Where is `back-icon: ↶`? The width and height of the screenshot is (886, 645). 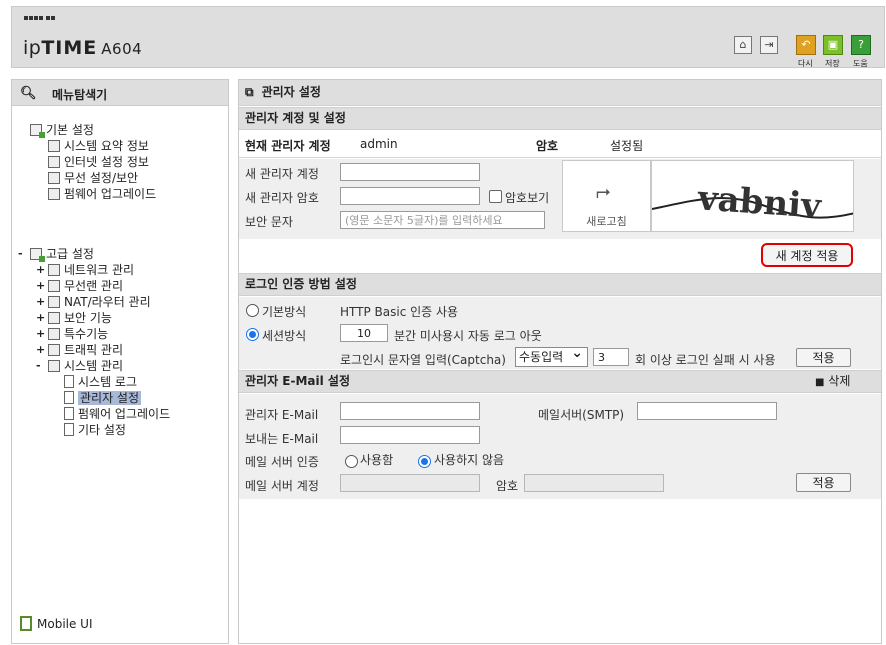
back-icon: ↶ is located at coordinates (806, 45).